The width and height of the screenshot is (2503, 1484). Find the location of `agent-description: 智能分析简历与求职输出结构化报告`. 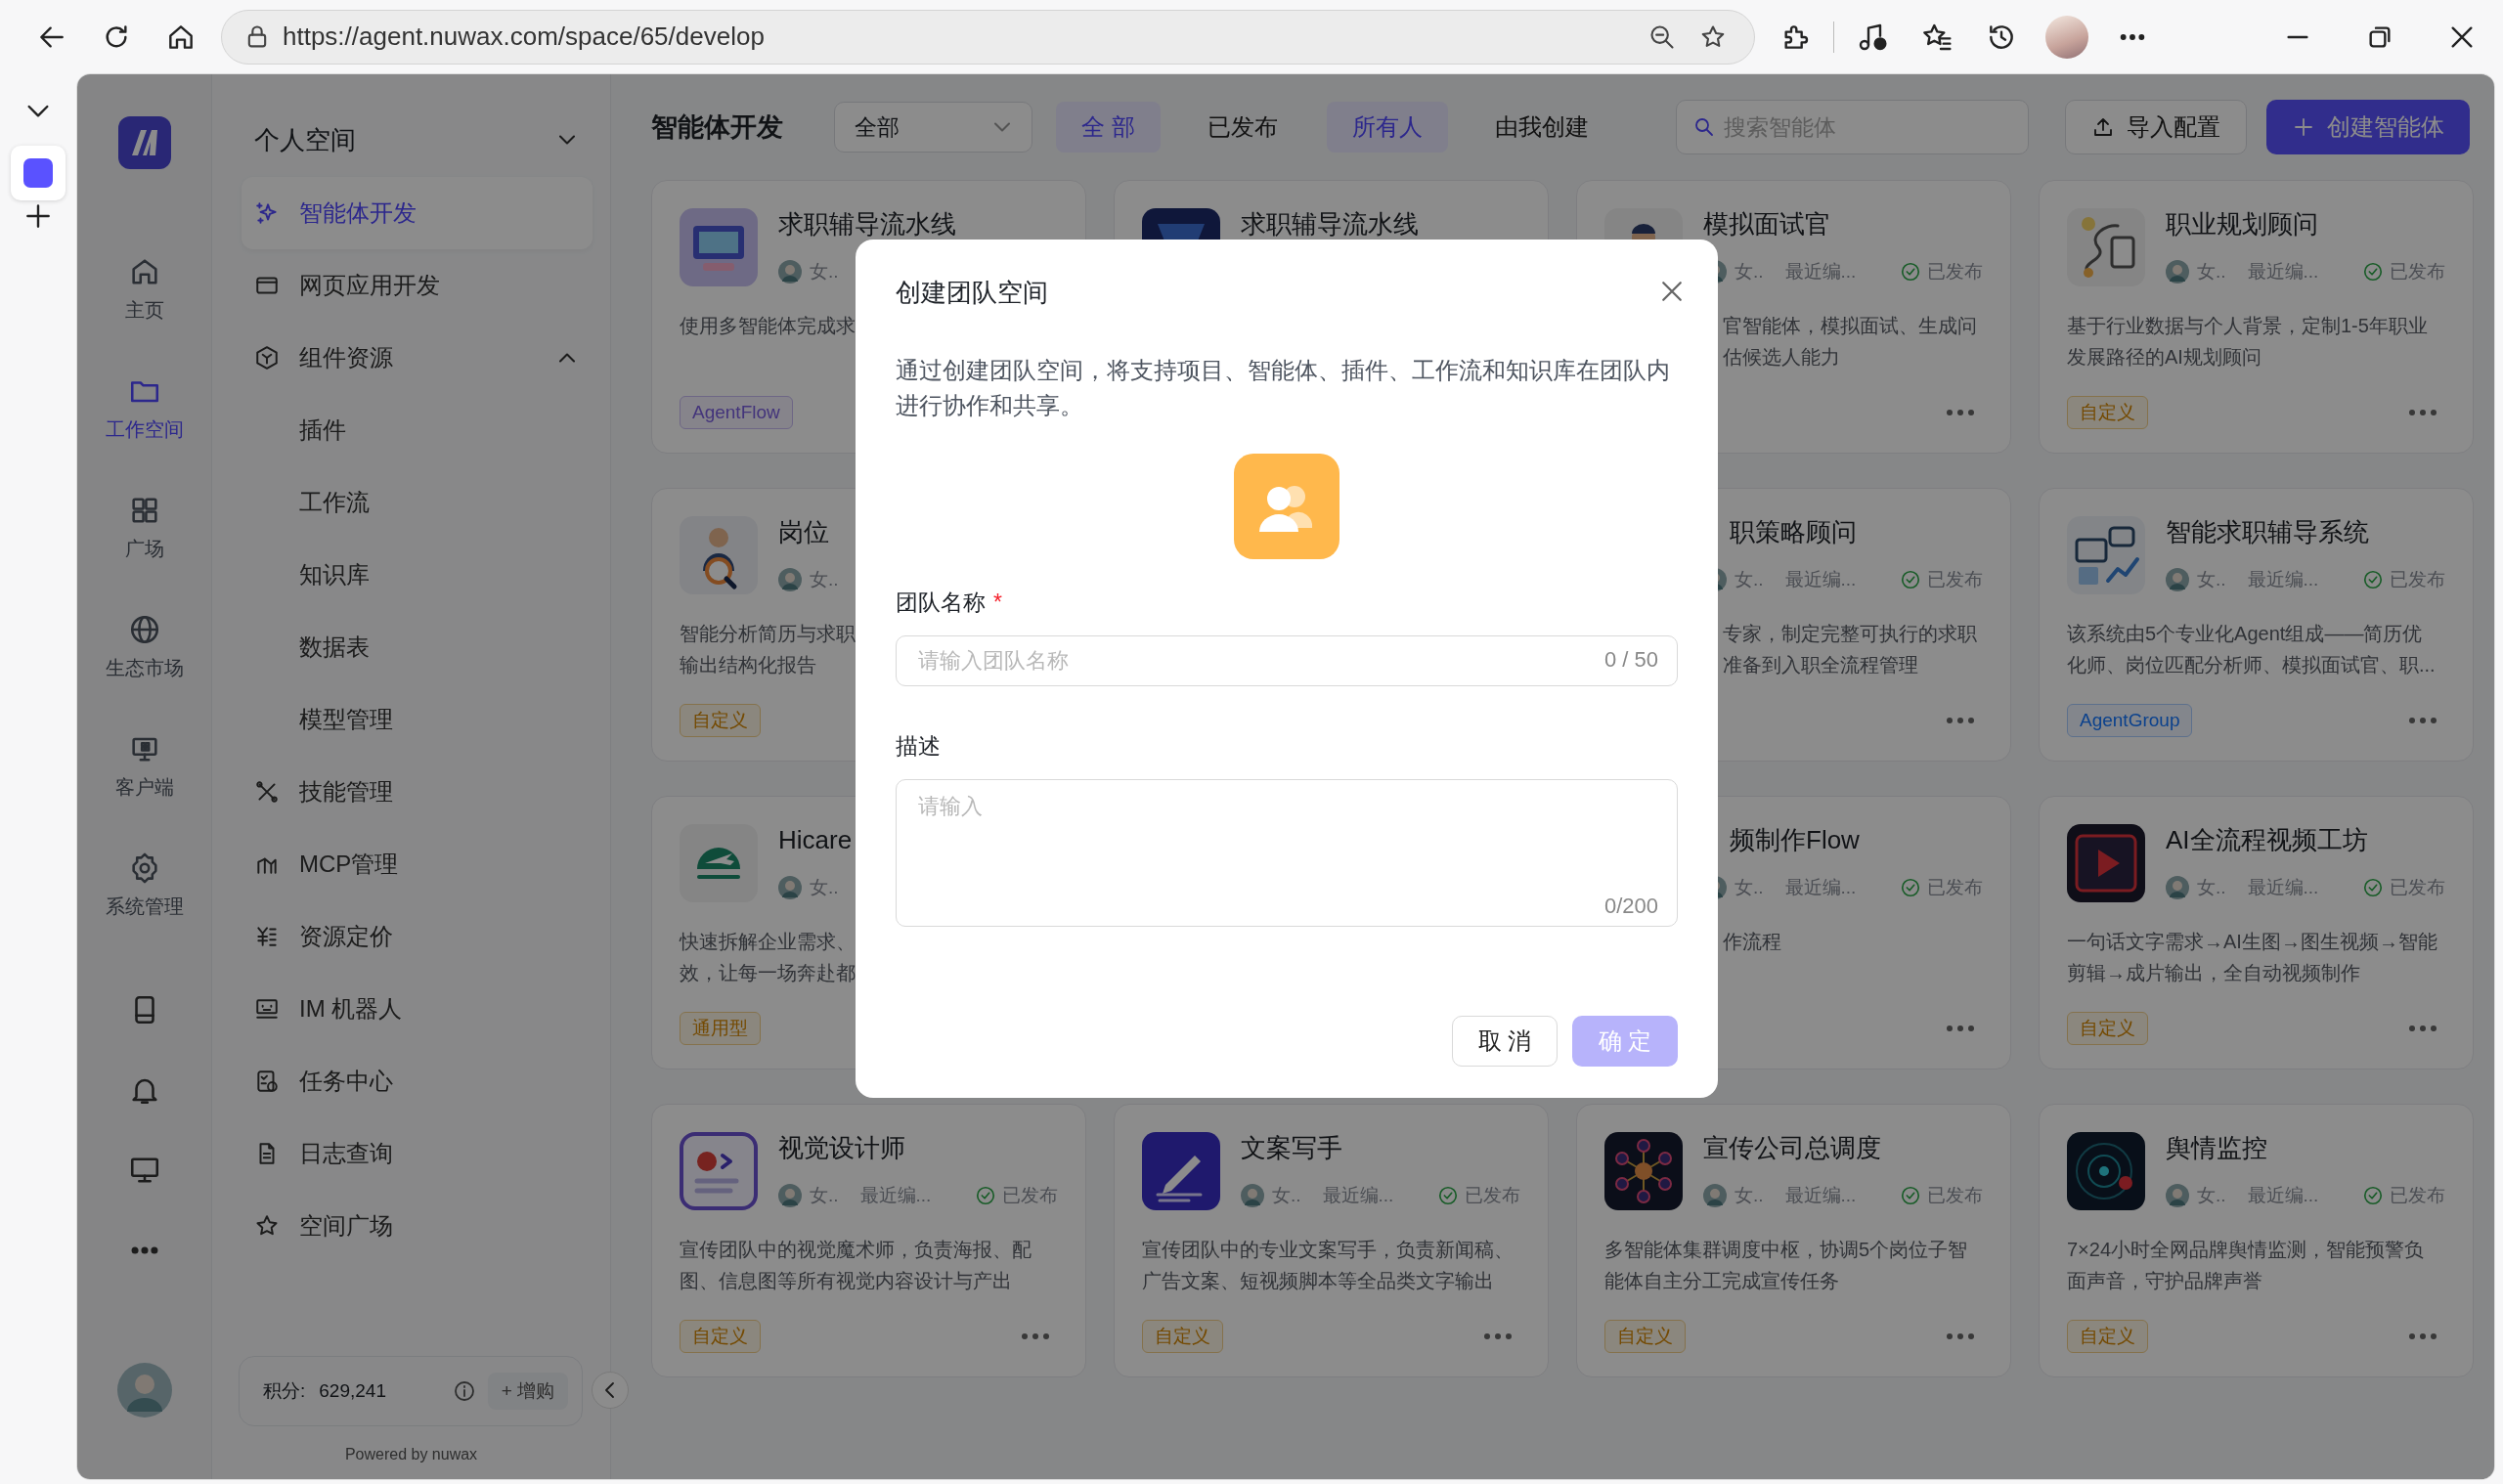

agent-description: 智能分析简历与求职输出结构化报告 is located at coordinates (768, 649).